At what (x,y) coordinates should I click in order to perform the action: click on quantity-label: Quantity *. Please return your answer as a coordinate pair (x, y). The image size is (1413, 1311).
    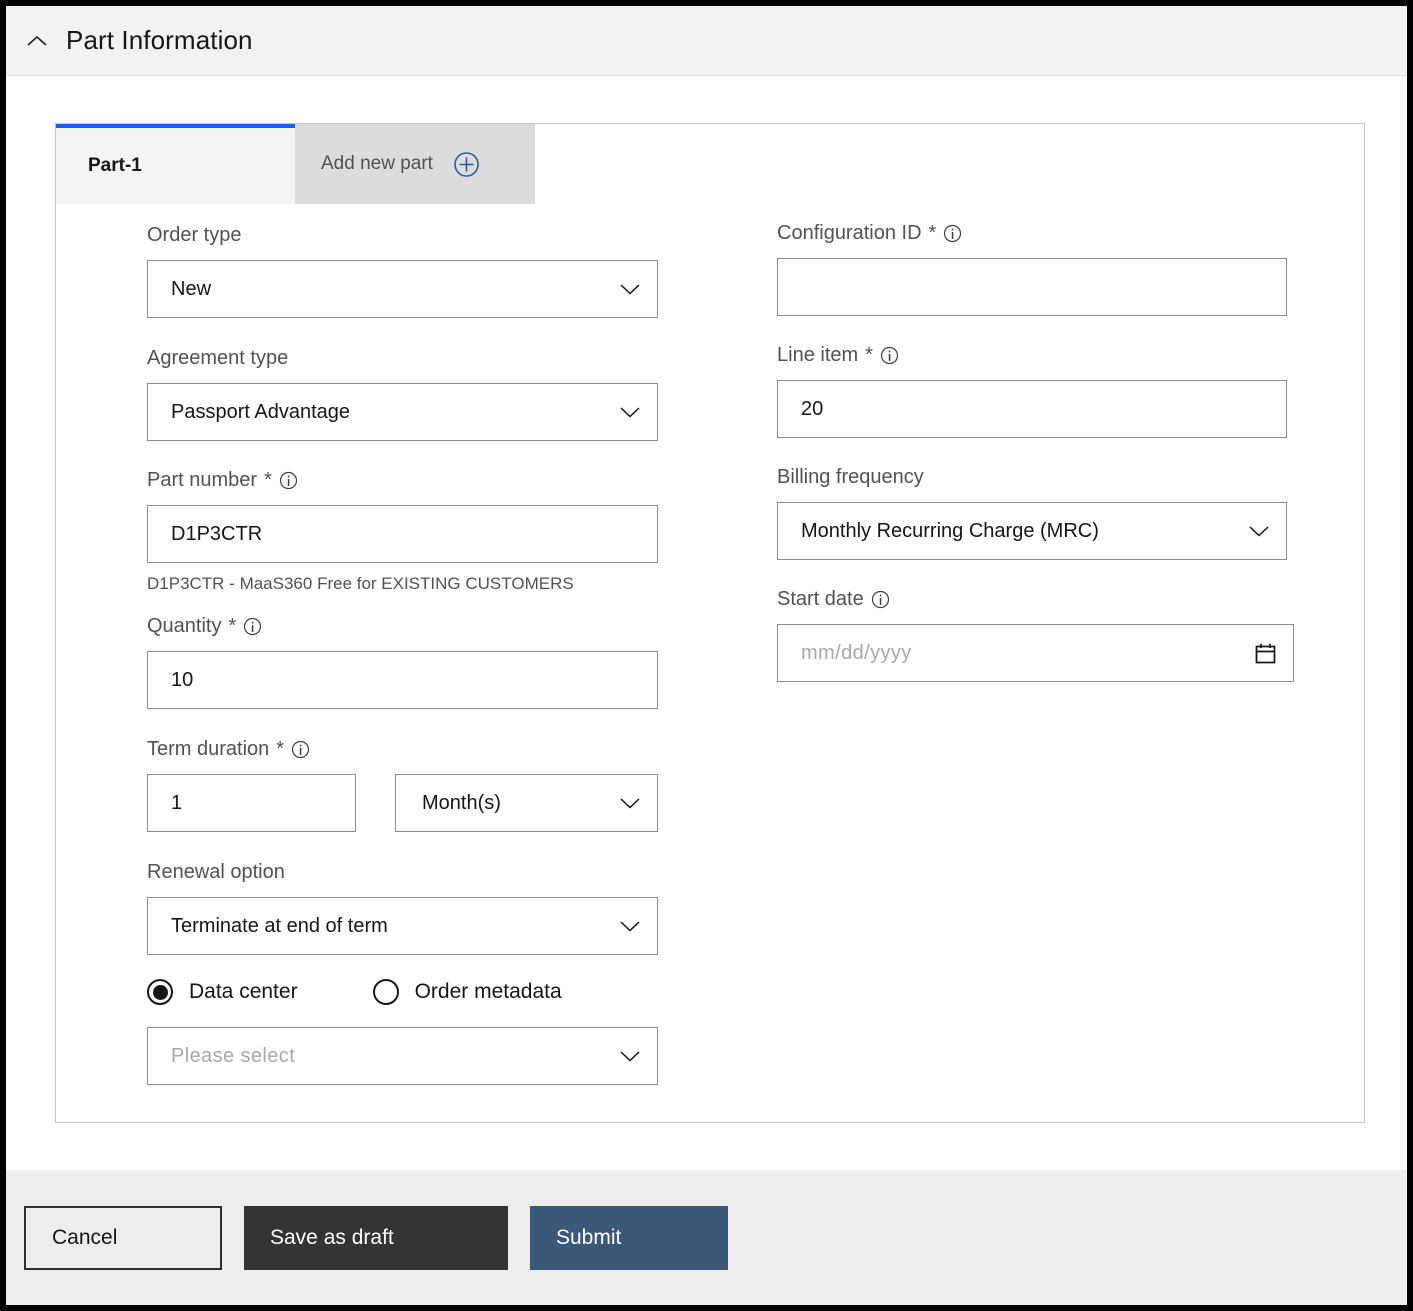
    Looking at the image, I should click on (407, 626).